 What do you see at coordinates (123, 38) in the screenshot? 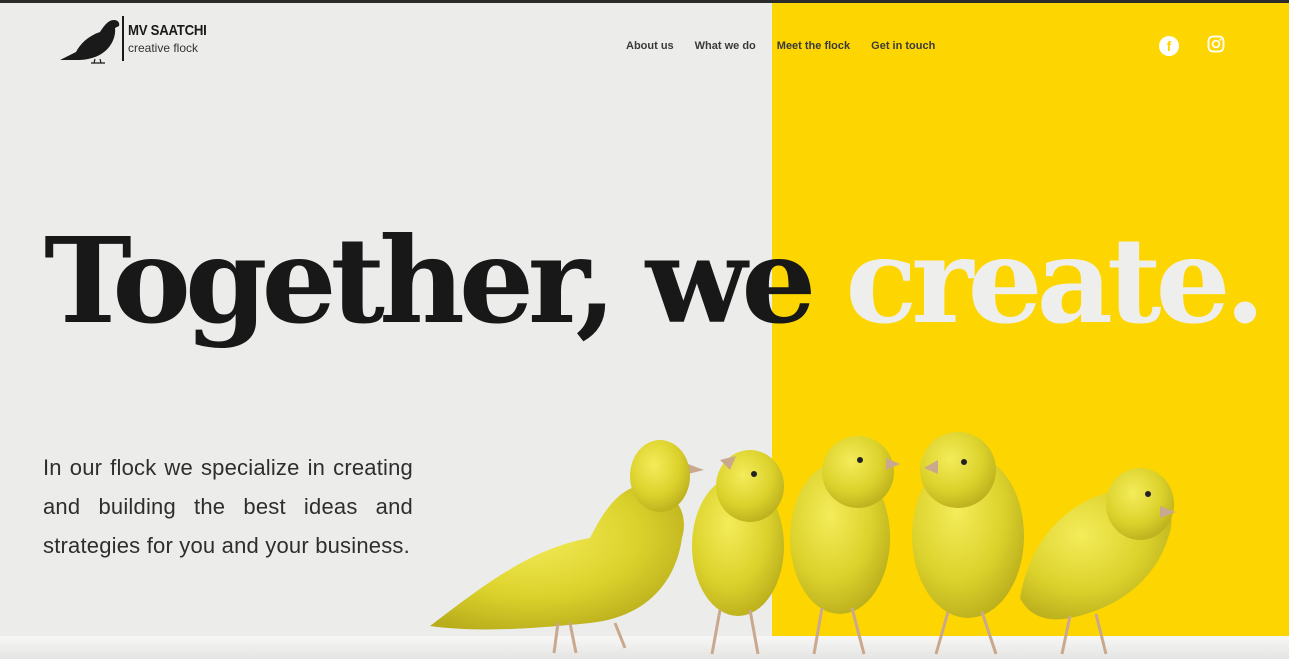
I see `logo-divider` at bounding box center [123, 38].